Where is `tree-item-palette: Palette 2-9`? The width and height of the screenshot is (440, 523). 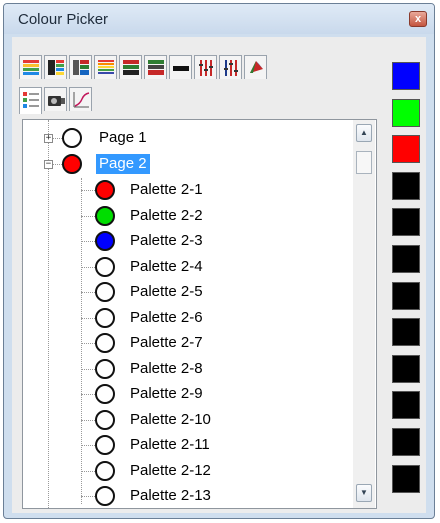 tree-item-palette: Palette 2-9 is located at coordinates (166, 394).